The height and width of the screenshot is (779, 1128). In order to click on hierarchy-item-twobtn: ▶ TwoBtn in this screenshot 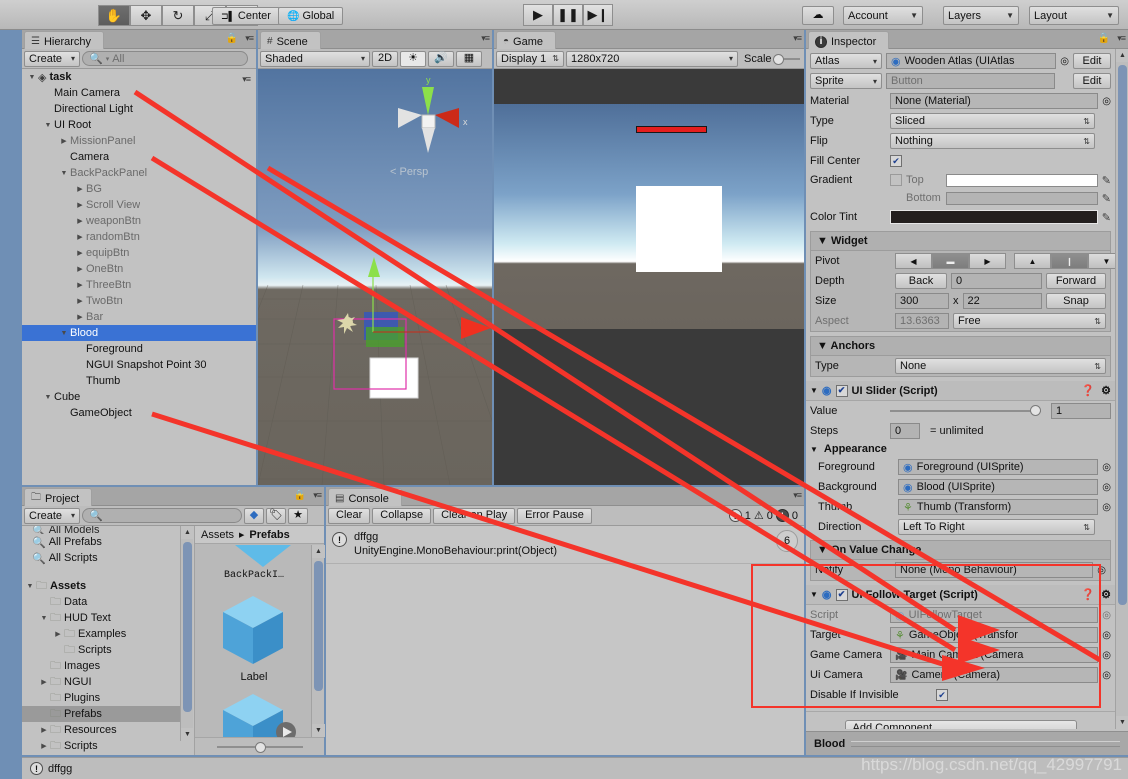, I will do `click(139, 301)`.